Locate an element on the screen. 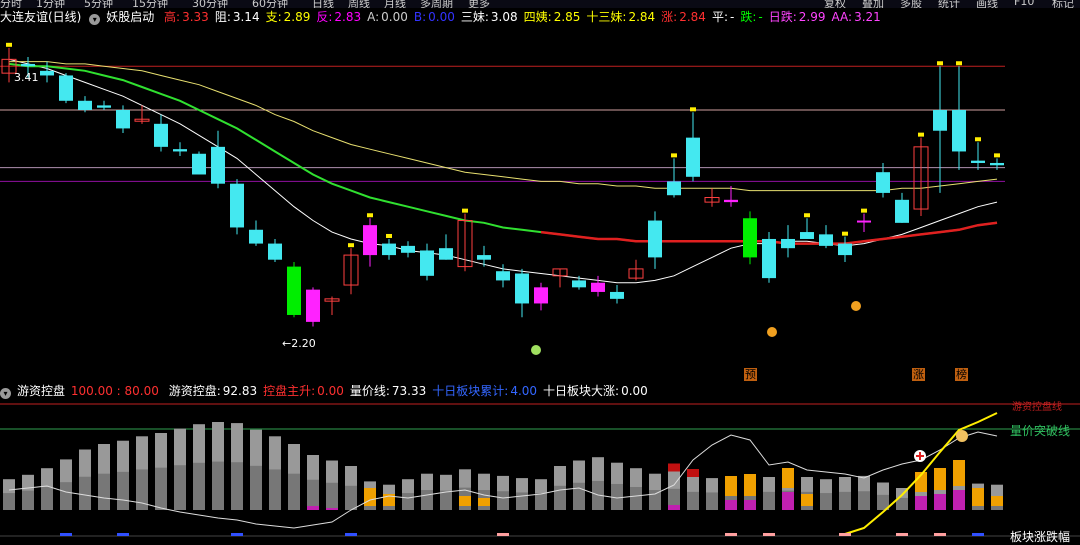 Image resolution: width=1080 pixels, height=545 pixels. header-item-value: - is located at coordinates (732, 17).